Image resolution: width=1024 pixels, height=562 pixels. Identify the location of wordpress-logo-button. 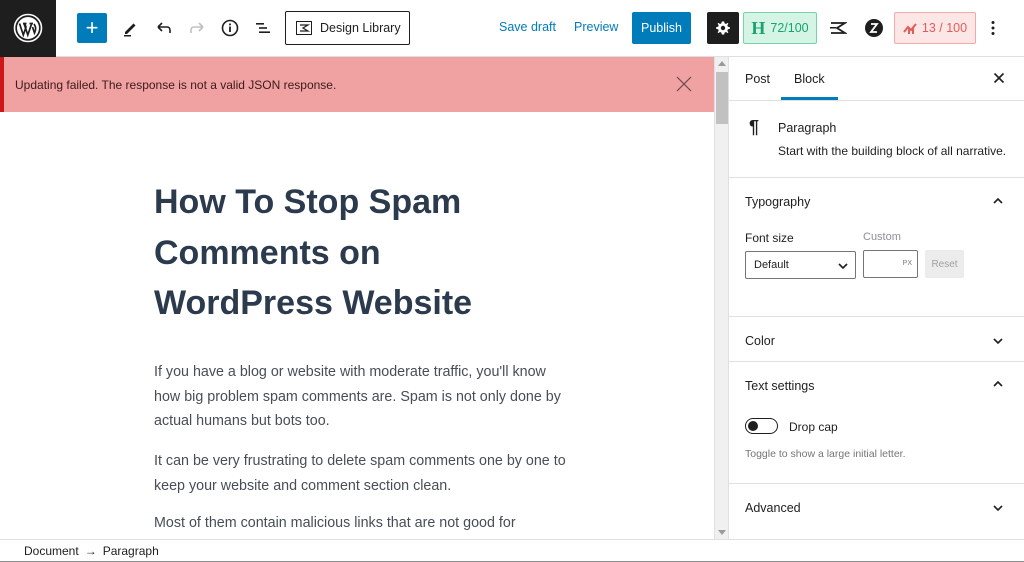
(28, 28).